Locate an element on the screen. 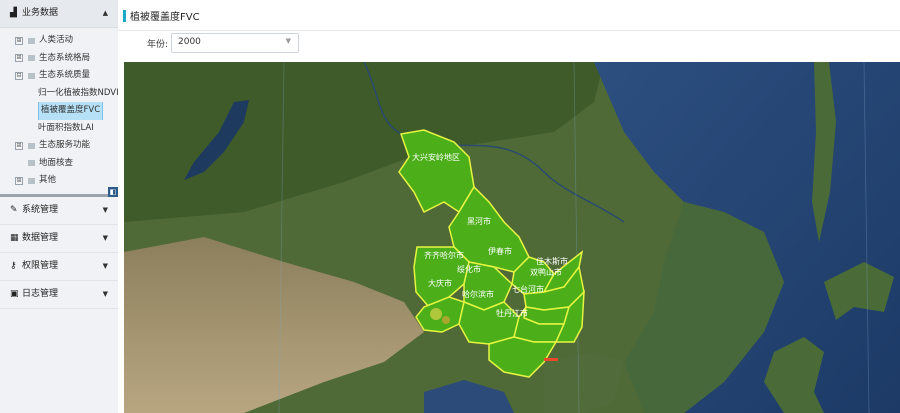 The width and height of the screenshot is (900, 413). table-icon: ▦ is located at coordinates (14, 237).